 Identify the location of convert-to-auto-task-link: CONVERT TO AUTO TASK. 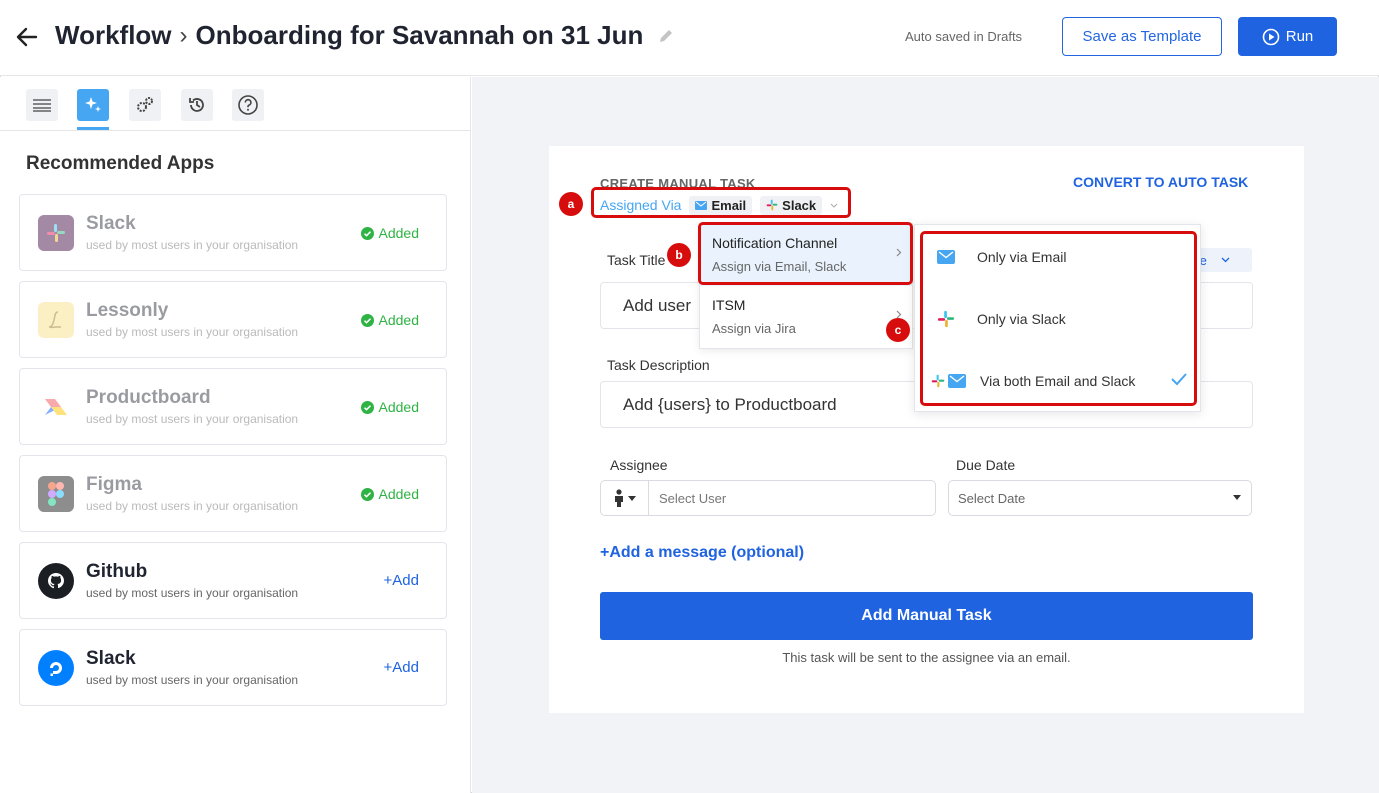
(1160, 182).